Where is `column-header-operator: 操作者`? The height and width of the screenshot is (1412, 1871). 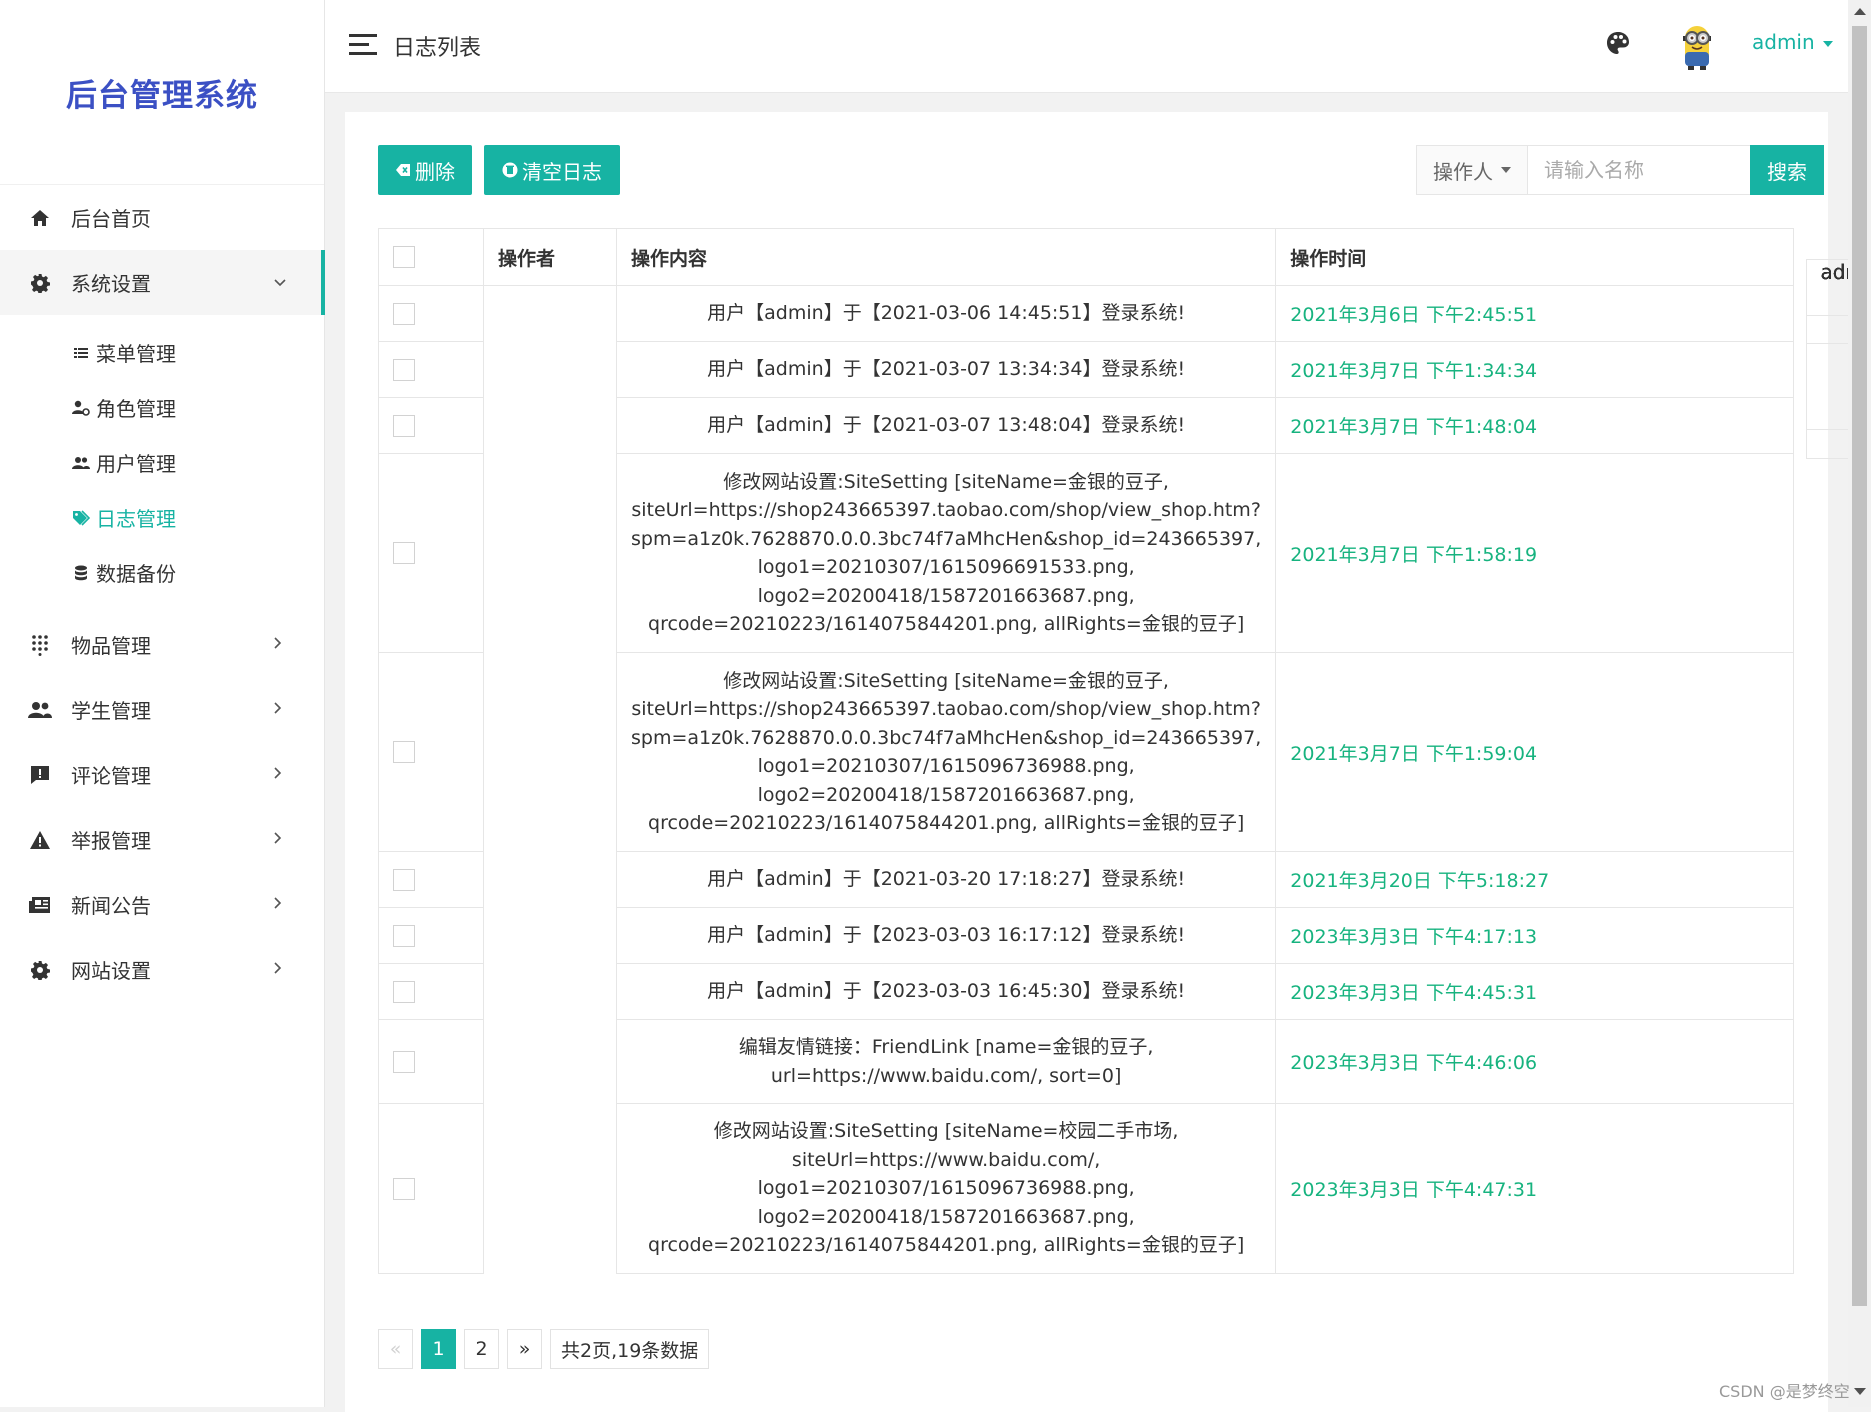 column-header-operator: 操作者 is located at coordinates (550, 257).